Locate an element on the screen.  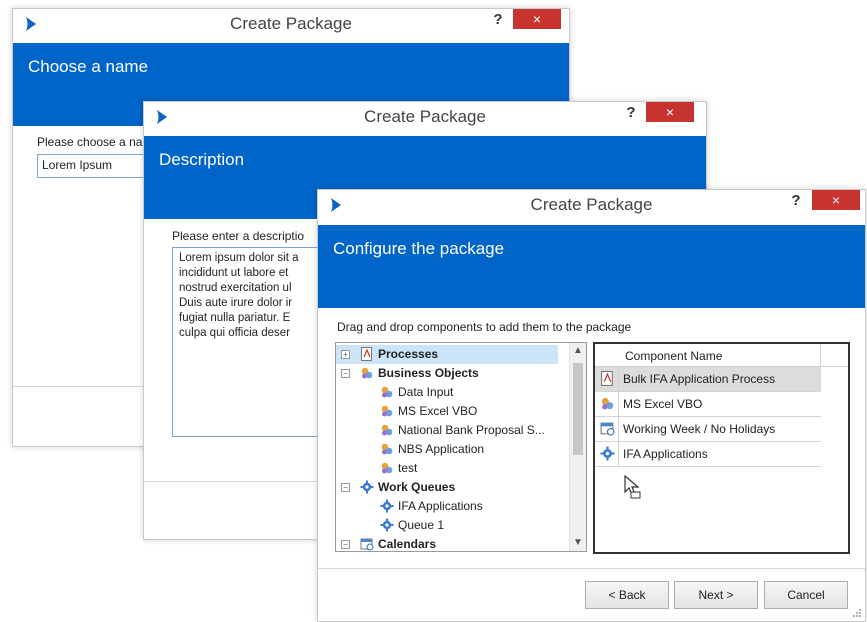
tree-item: MS Excel VBO is located at coordinates (452, 411).